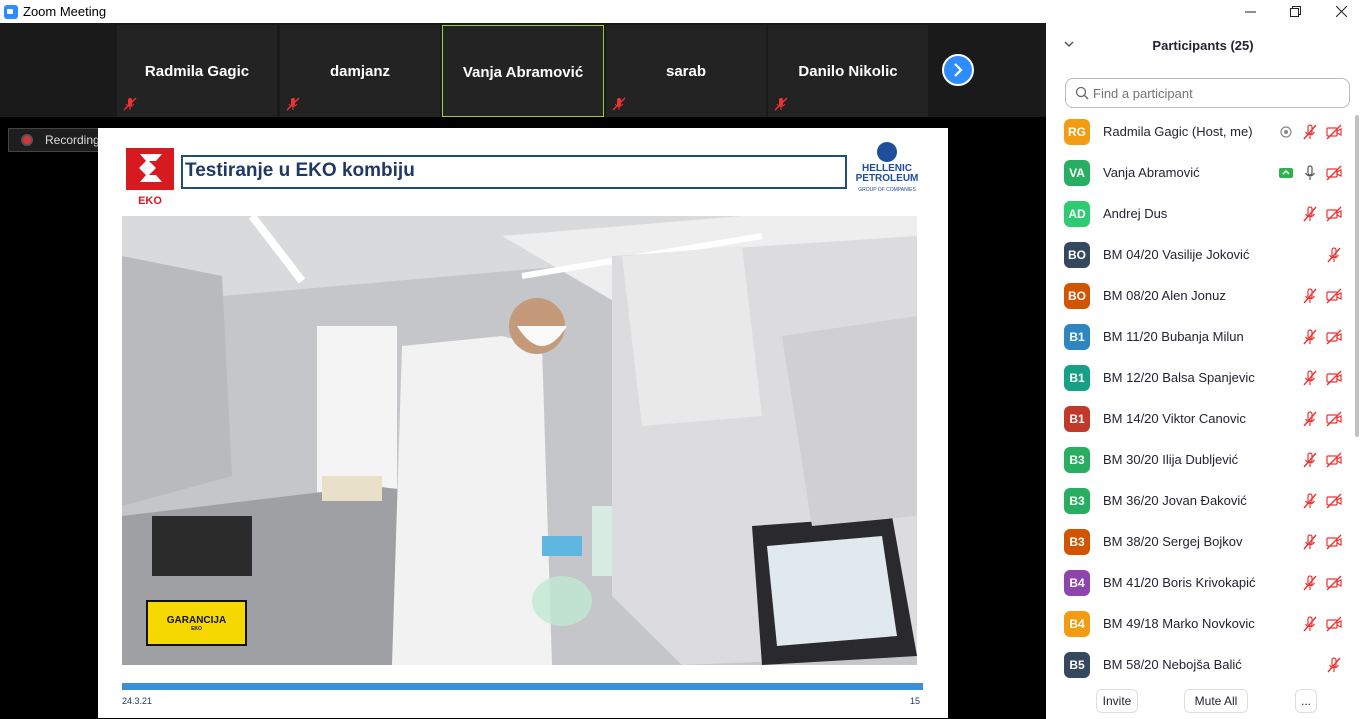  I want to click on slide-title: Testiranje u EKO kombiju, so click(514, 172).